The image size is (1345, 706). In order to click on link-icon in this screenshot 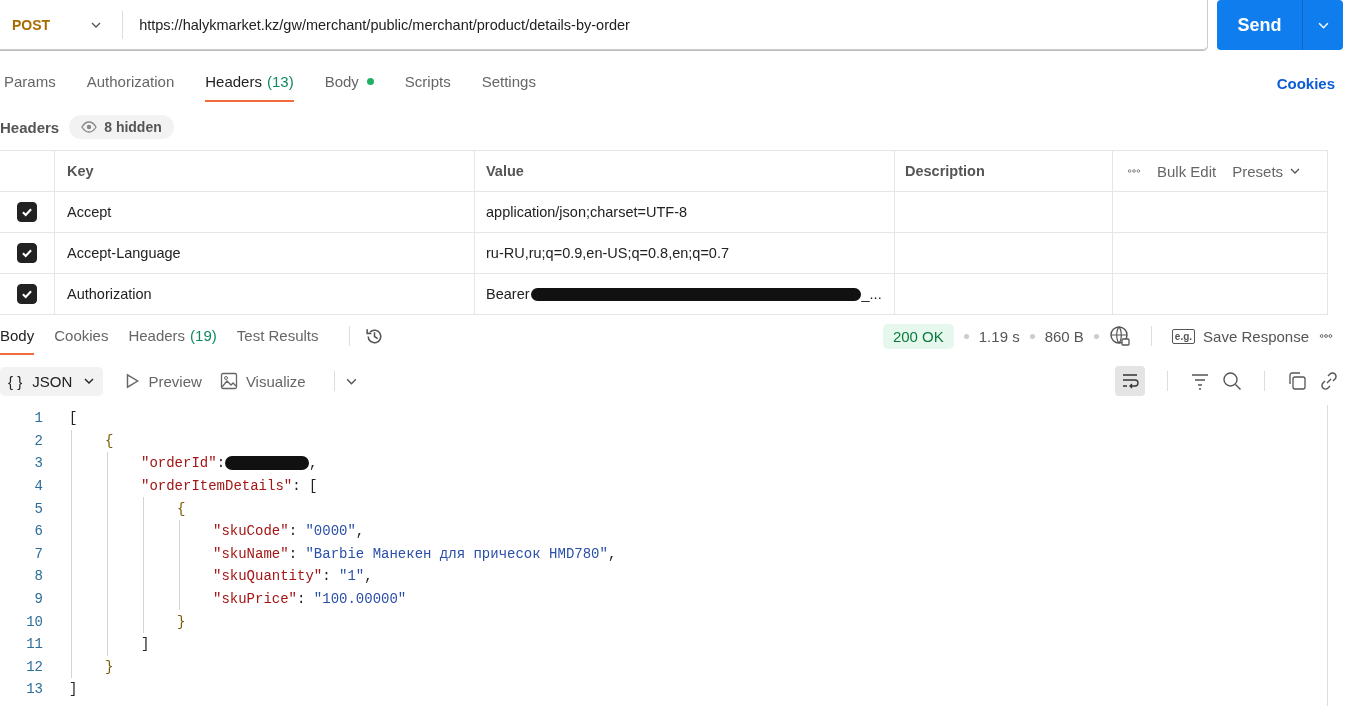, I will do `click(1329, 381)`.